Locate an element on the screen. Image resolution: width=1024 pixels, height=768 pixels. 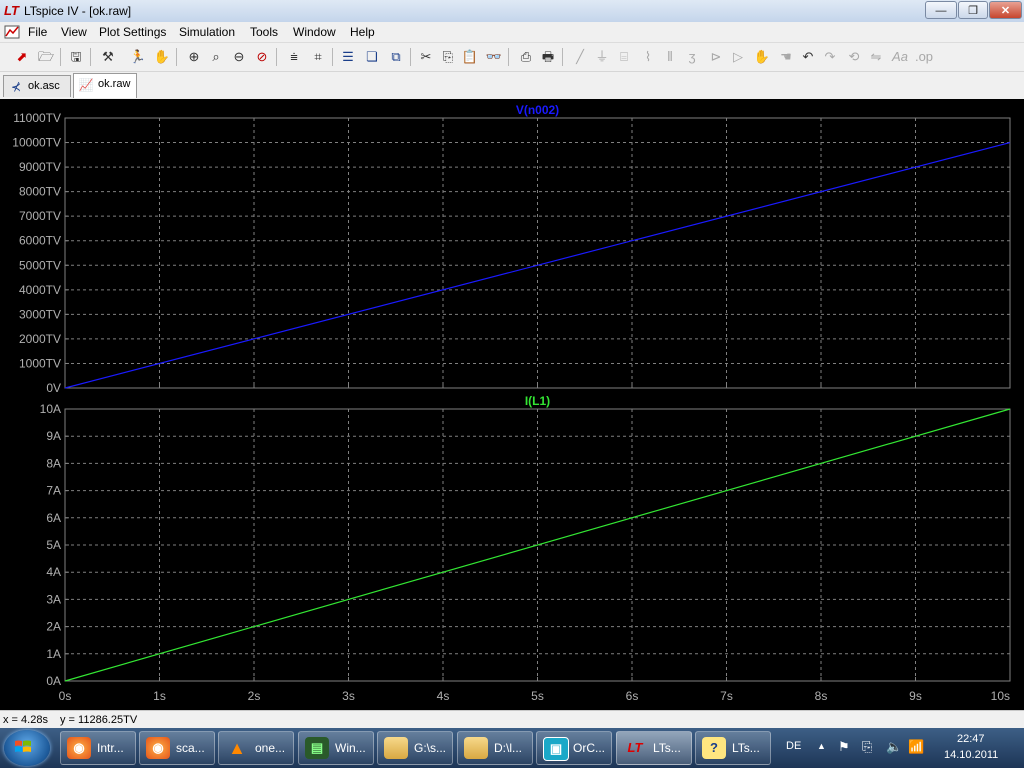
monitor-icon: ▤ is located at coordinates (317, 748).